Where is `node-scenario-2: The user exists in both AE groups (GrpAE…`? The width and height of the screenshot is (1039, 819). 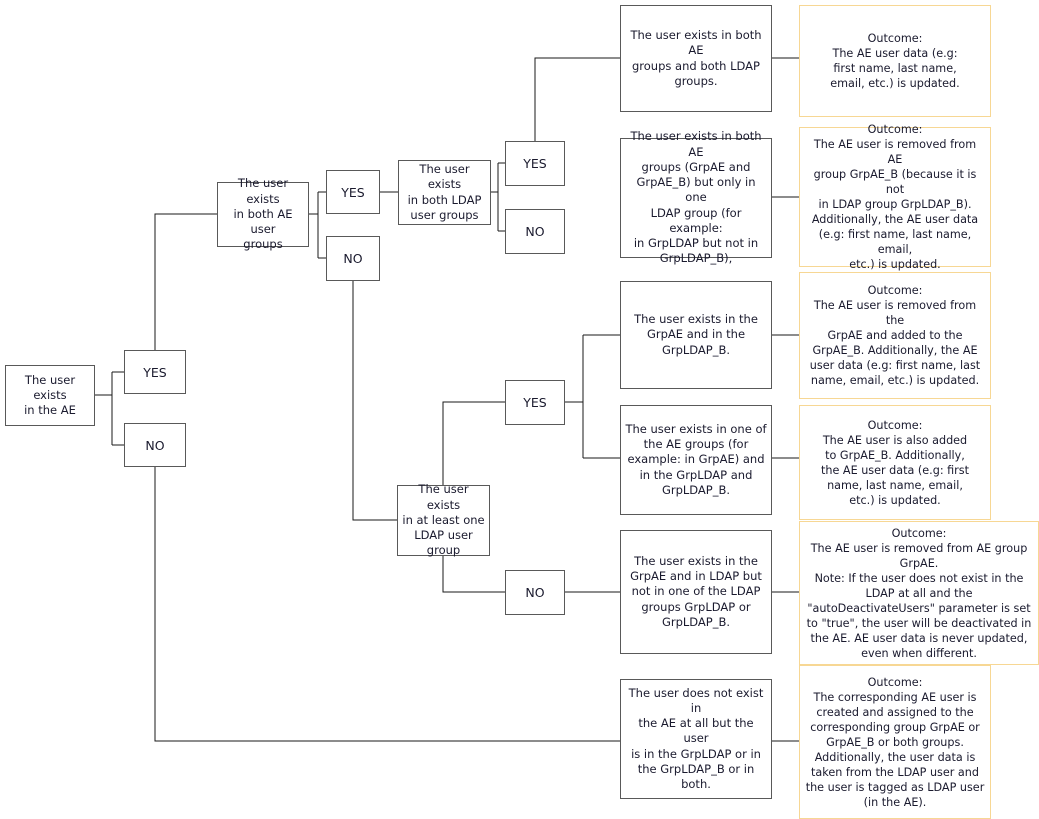 node-scenario-2: The user exists in both AE groups (GrpAE… is located at coordinates (696, 197).